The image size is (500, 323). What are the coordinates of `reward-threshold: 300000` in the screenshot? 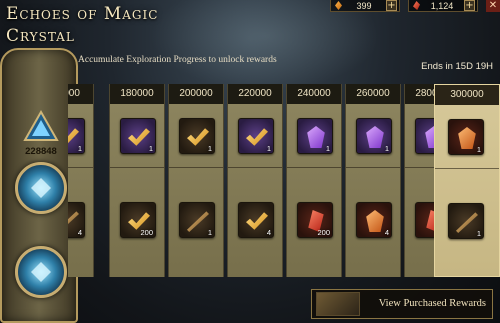 It's located at (467, 95).